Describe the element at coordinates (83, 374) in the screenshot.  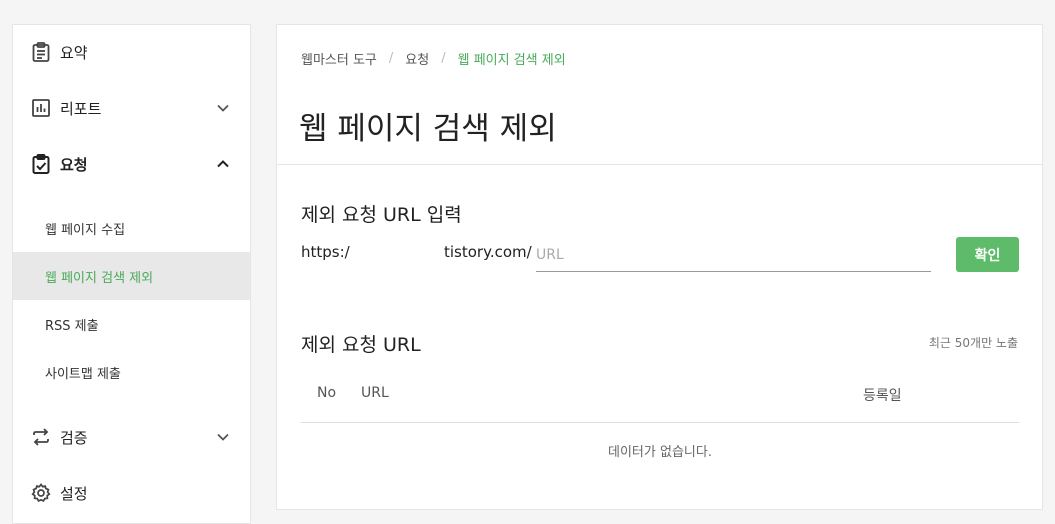
I see `sub-item-label: 사이트맵 제출` at that location.